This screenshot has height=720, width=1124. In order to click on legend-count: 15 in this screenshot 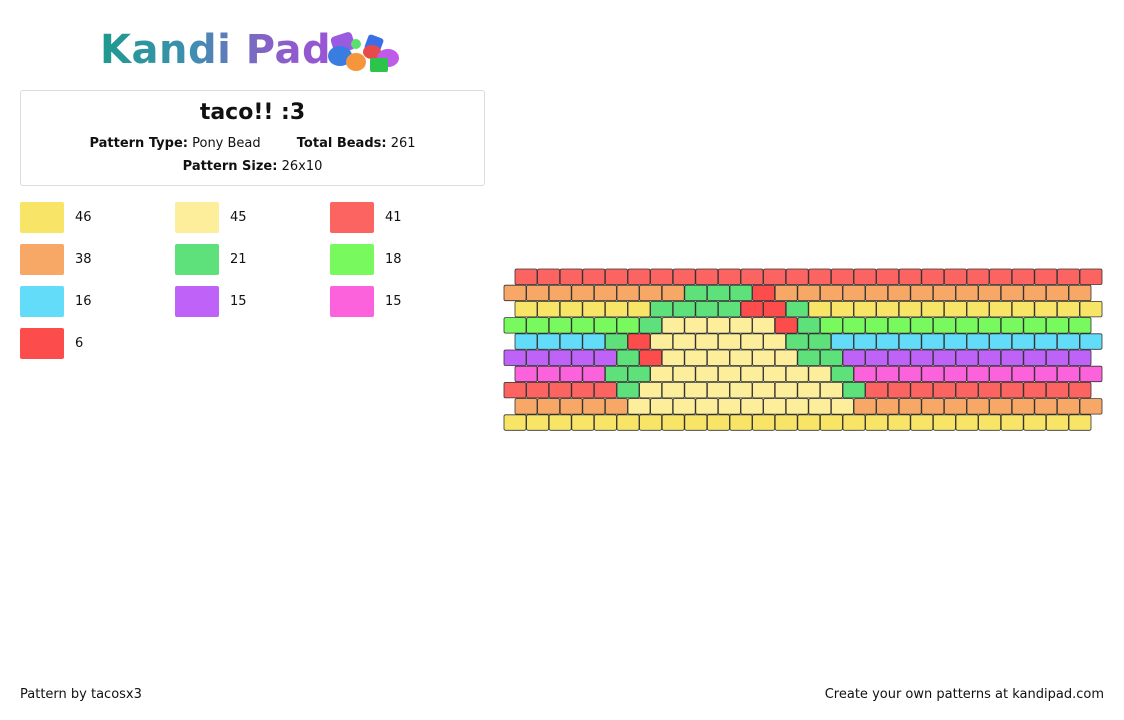, I will do `click(238, 301)`.